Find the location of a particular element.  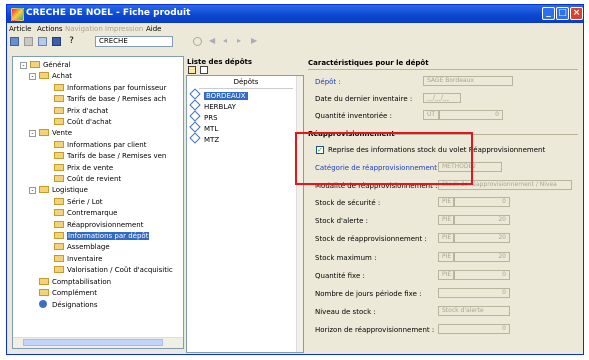

replenishment-row-label: Stock maximum : is located at coordinates (346, 257).